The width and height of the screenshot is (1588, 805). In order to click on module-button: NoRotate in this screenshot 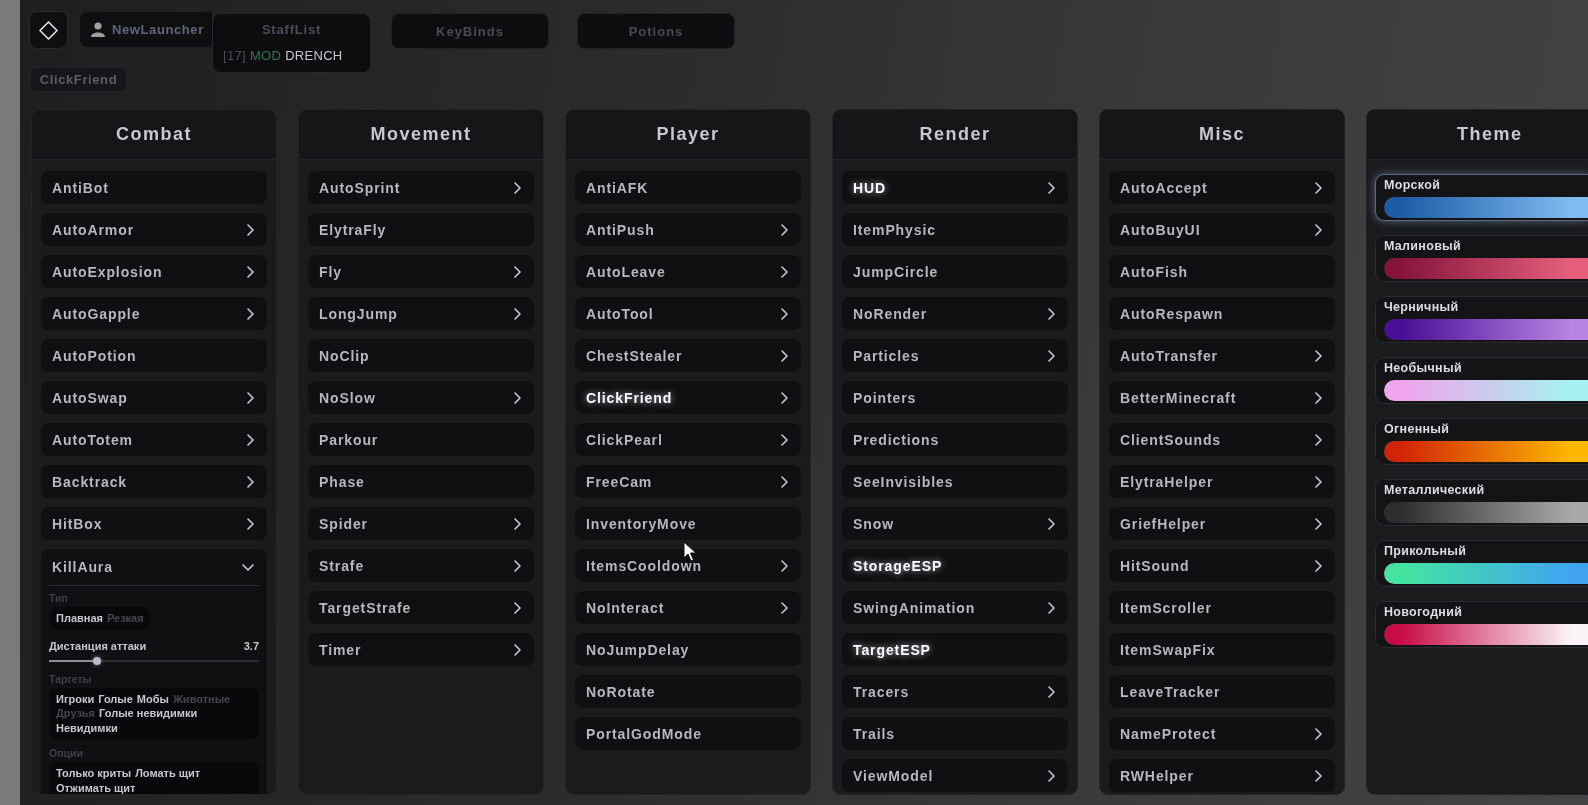, I will do `click(688, 691)`.